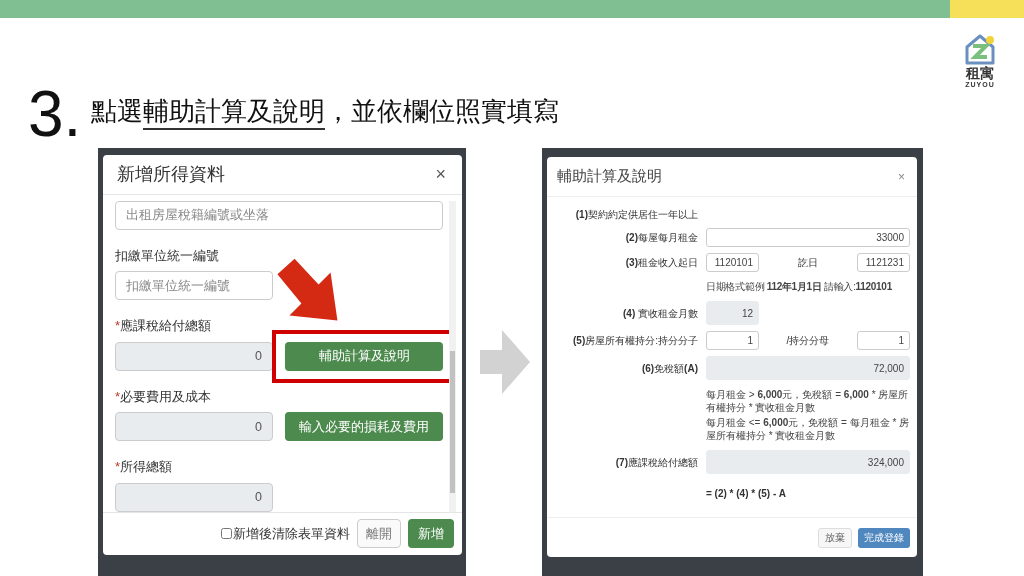  What do you see at coordinates (364, 427) in the screenshot?
I see `action-button: 輸入必要的損耗及費用` at bounding box center [364, 427].